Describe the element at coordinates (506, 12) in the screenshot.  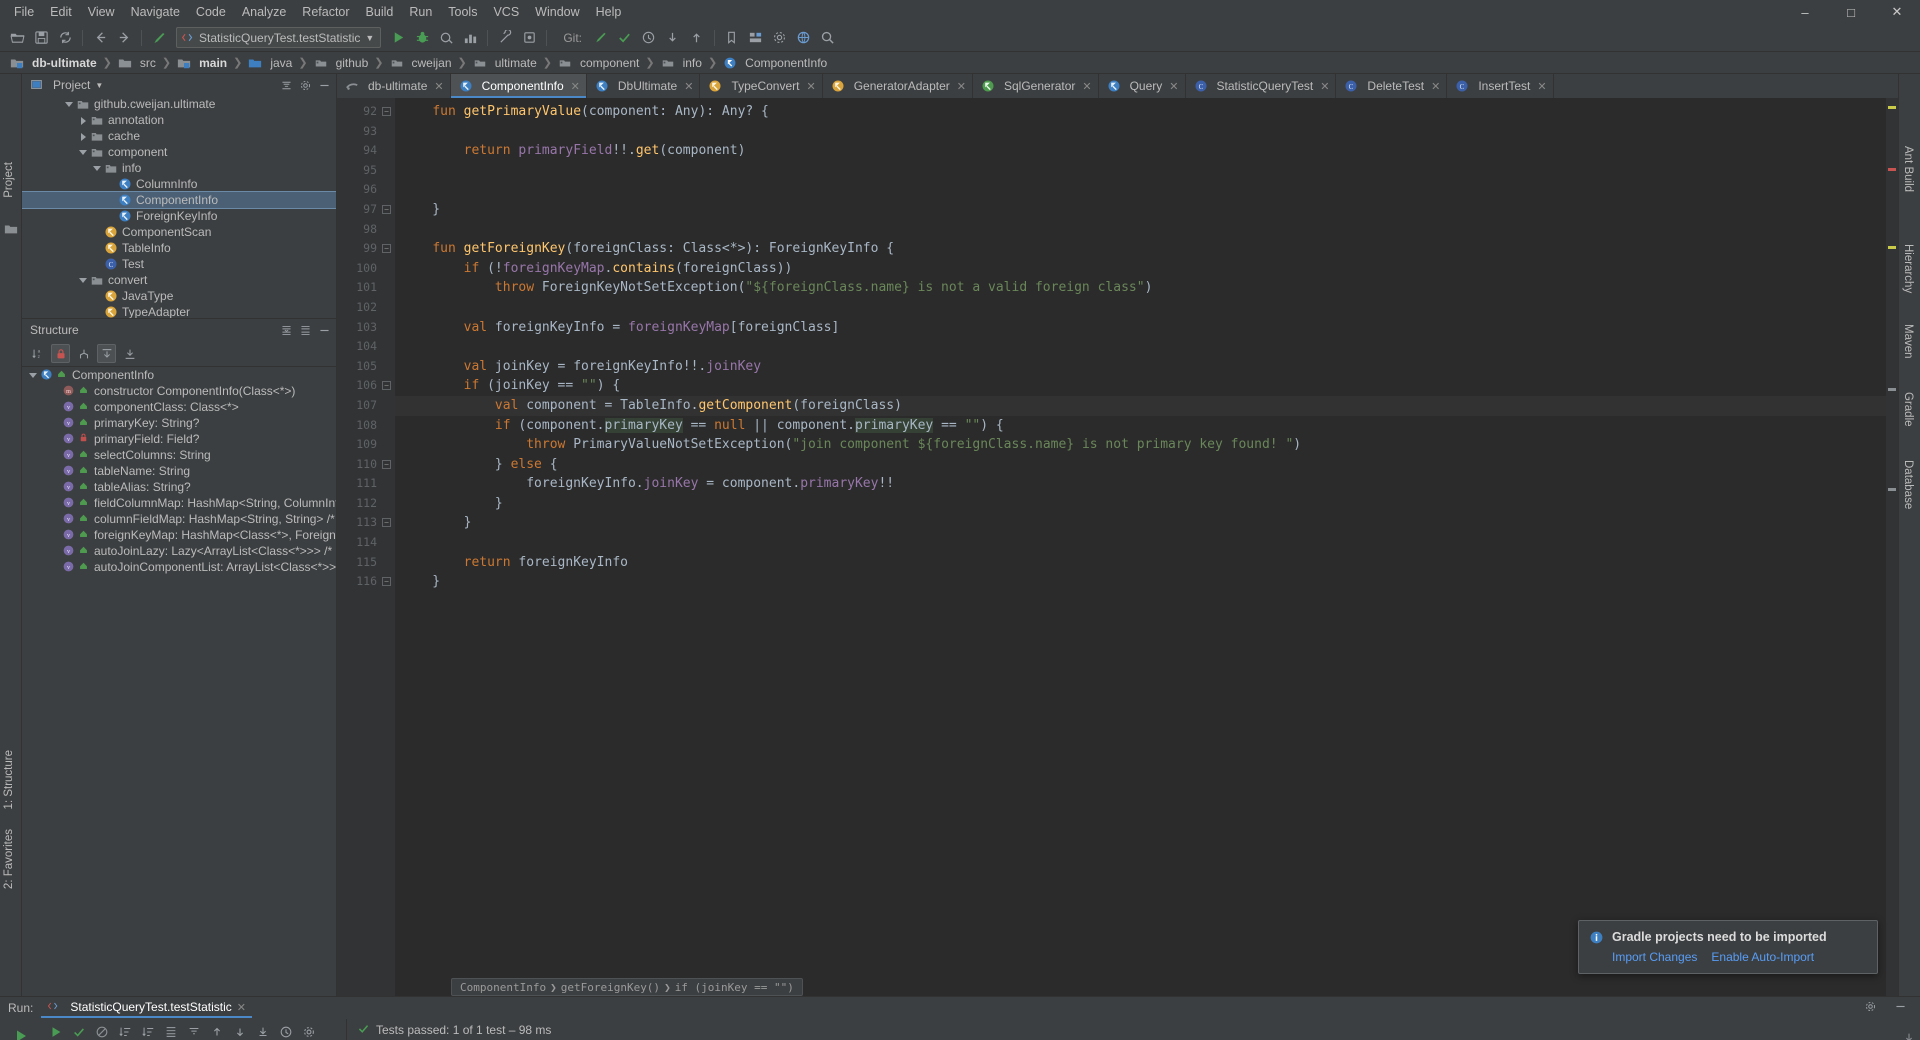
I see `menu-vcs: VCS` at that location.